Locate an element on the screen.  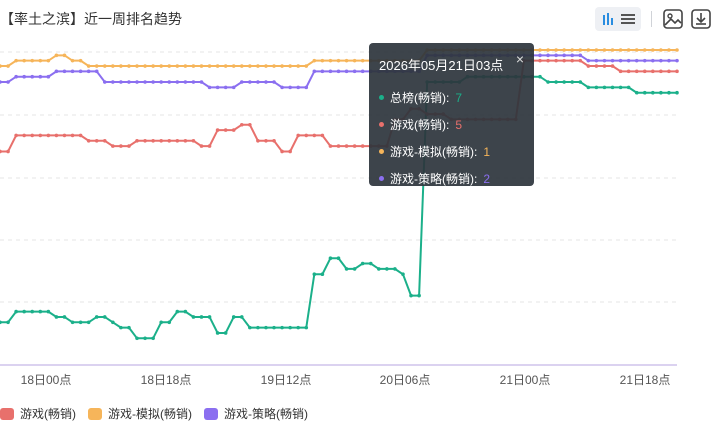
legend-item-strategy: 游戏-策略(畅销) is located at coordinates (256, 413).